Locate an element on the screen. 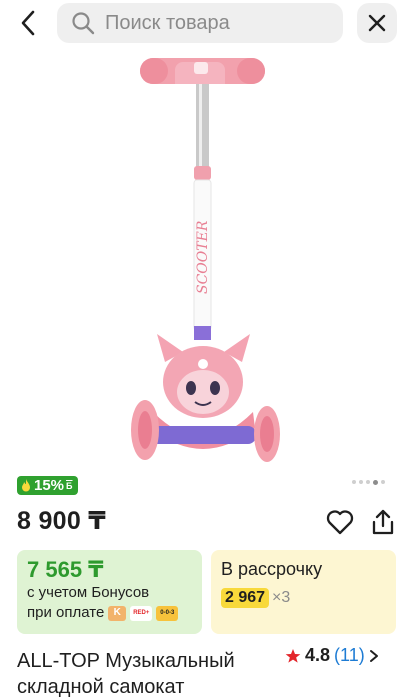 This screenshot has width=400, height=700. bonus-line-1: с учетом Бонусов is located at coordinates (88, 592).